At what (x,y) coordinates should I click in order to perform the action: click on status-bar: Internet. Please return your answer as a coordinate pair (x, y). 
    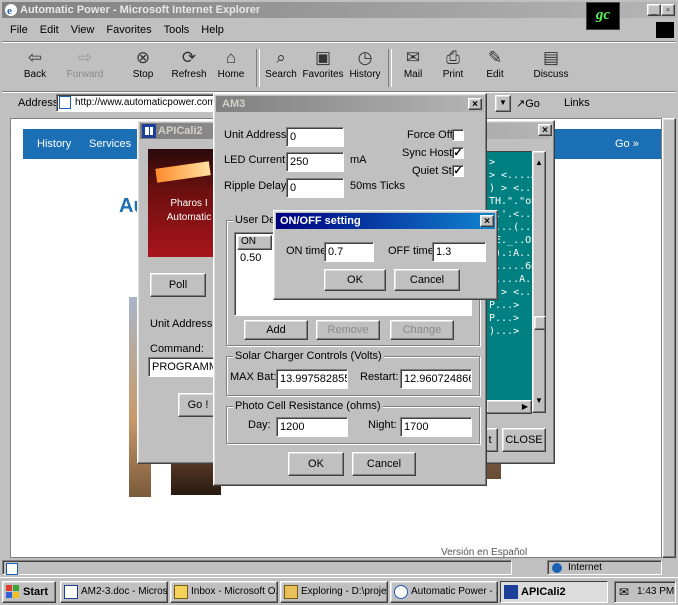
    Looking at the image, I should click on (339, 568).